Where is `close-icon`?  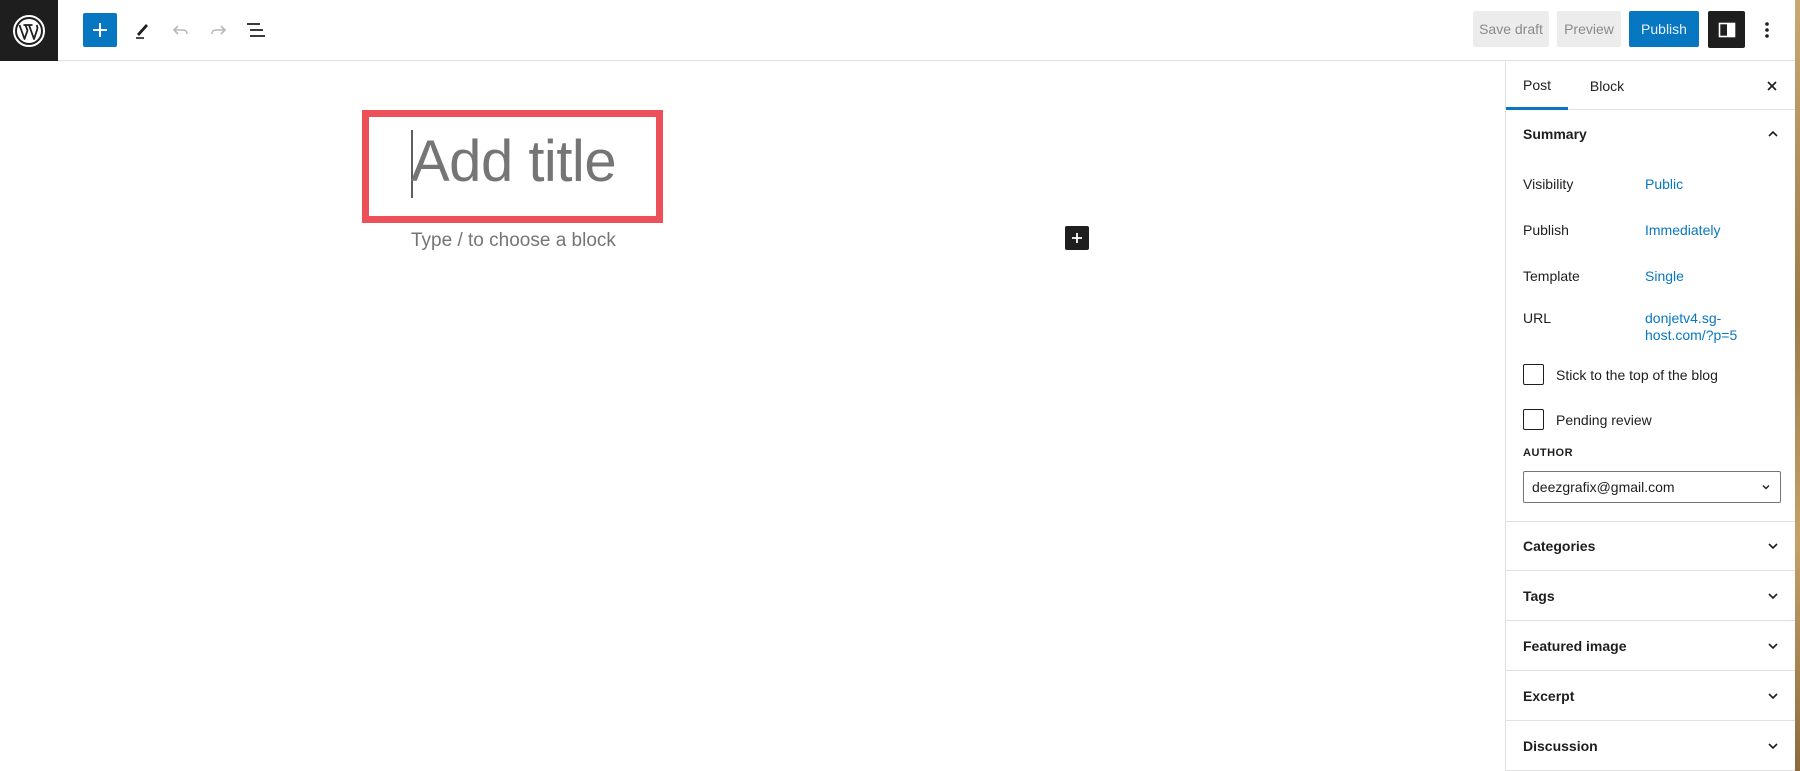
close-icon is located at coordinates (1772, 86).